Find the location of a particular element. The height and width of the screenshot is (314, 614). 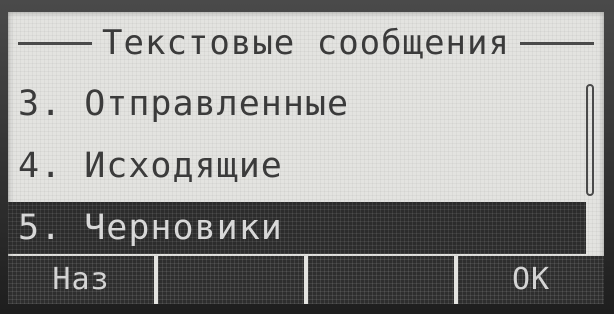

title-right-rule is located at coordinates (556, 43).